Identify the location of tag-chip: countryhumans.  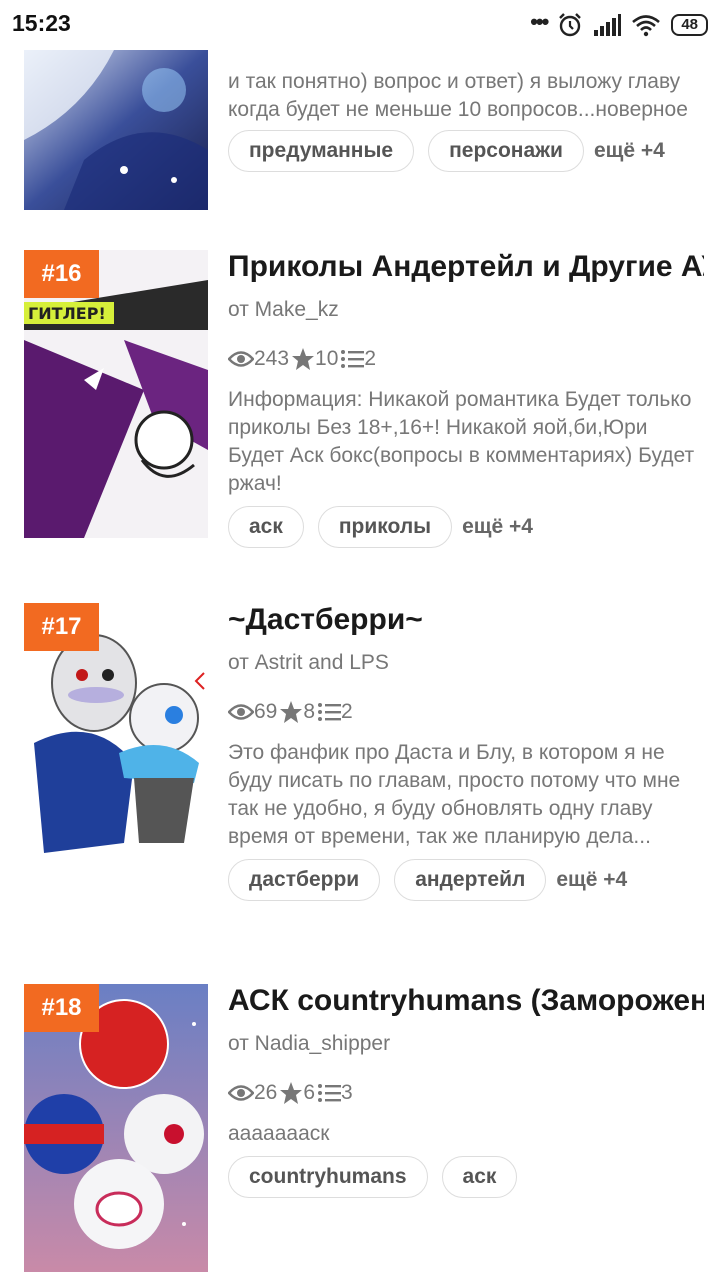
(328, 1177).